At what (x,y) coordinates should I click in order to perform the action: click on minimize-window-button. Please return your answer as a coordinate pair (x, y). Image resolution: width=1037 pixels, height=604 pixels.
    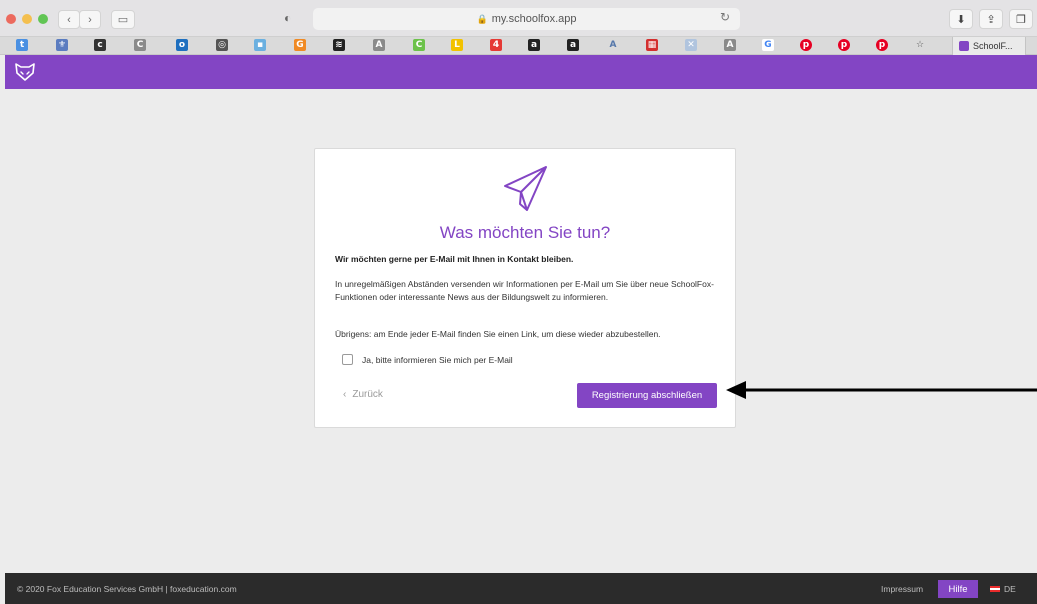
    Looking at the image, I should click on (27, 19).